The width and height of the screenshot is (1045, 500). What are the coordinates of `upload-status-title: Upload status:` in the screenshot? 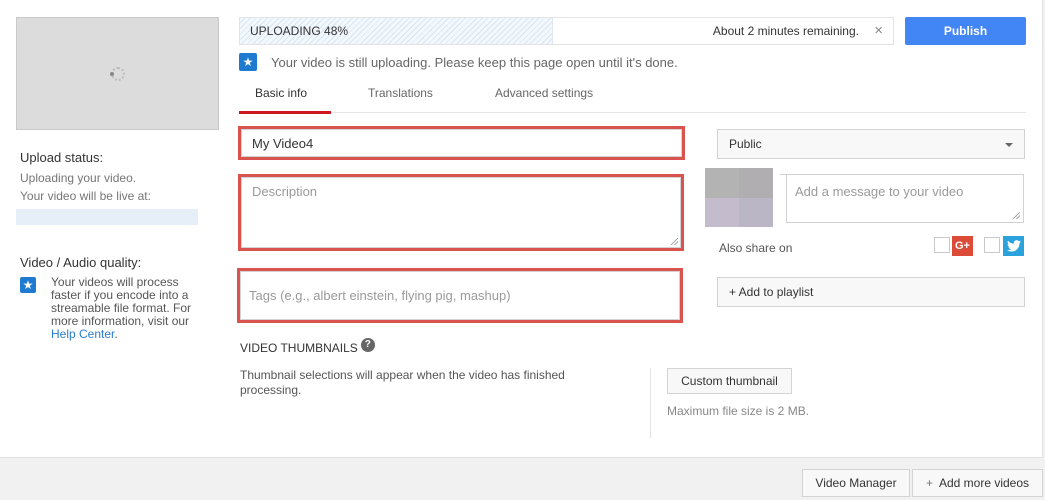 It's located at (62, 157).